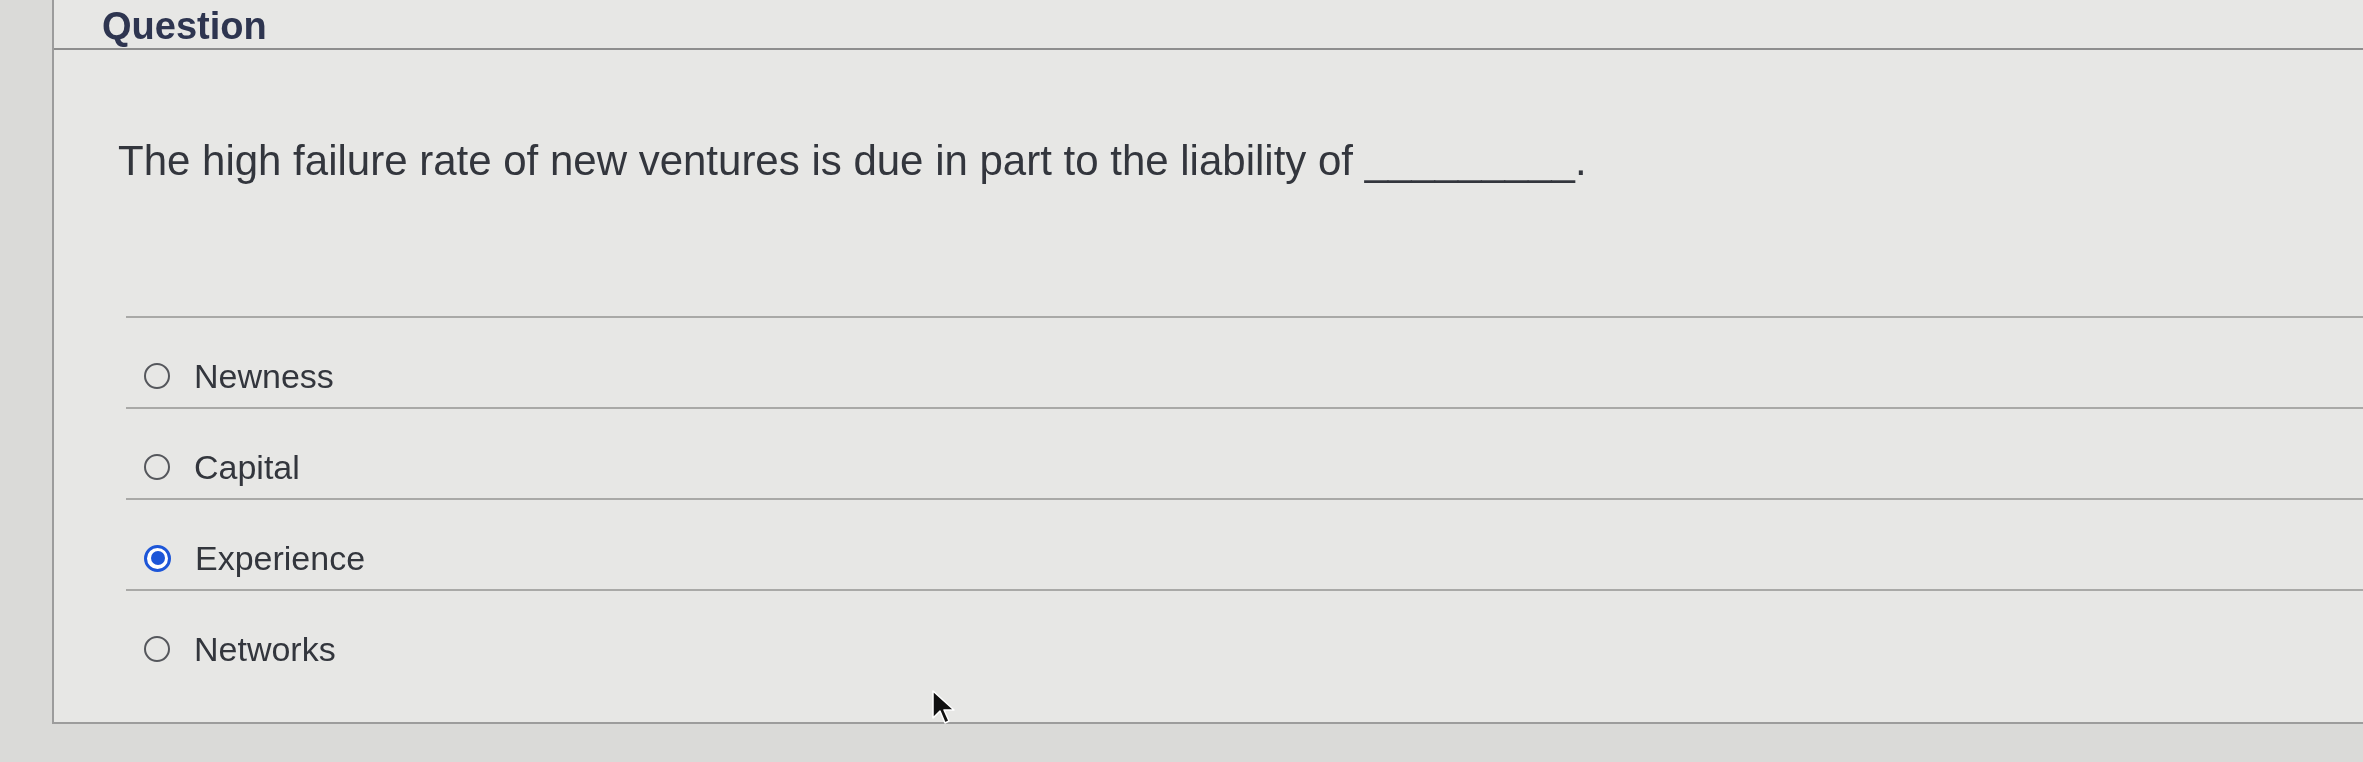 The height and width of the screenshot is (762, 2363). What do you see at coordinates (852, 161) in the screenshot?
I see `question-text: The high failure rate of new ventures is due in part to the liability of _________.` at bounding box center [852, 161].